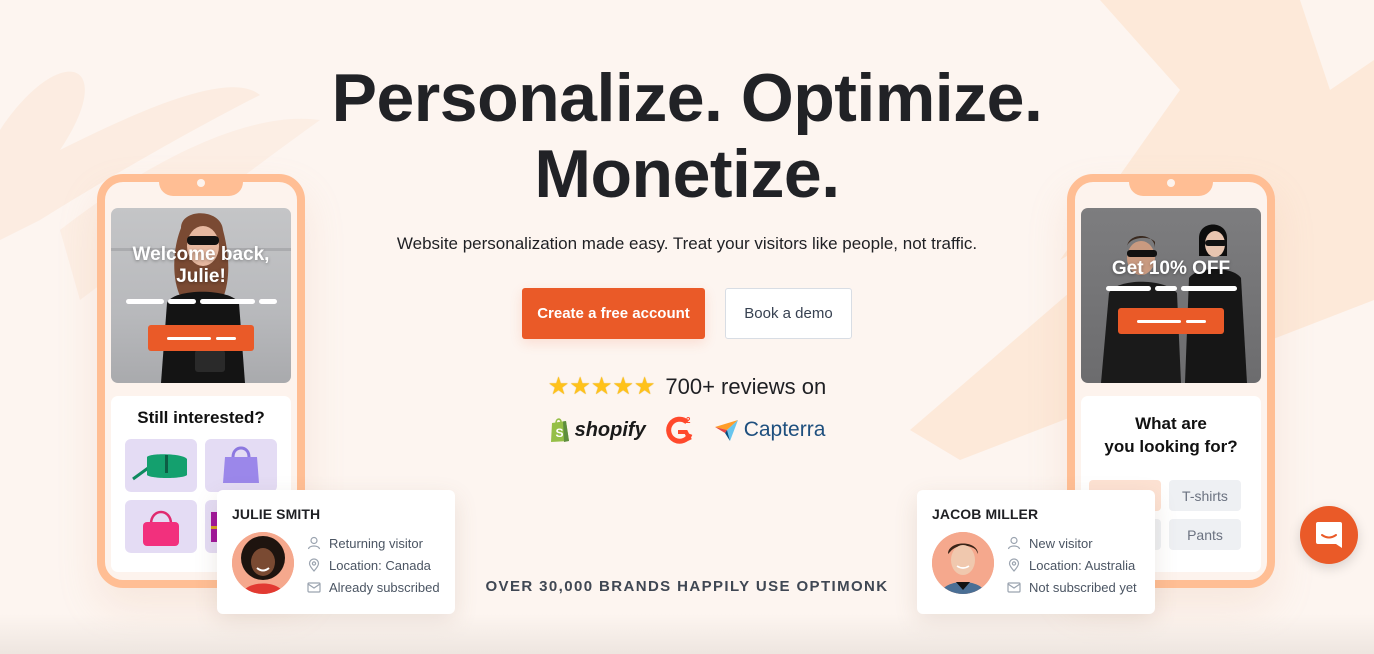 This screenshot has height=654, width=1374. I want to click on visitor-status-row: Returning visitor, so click(373, 543).